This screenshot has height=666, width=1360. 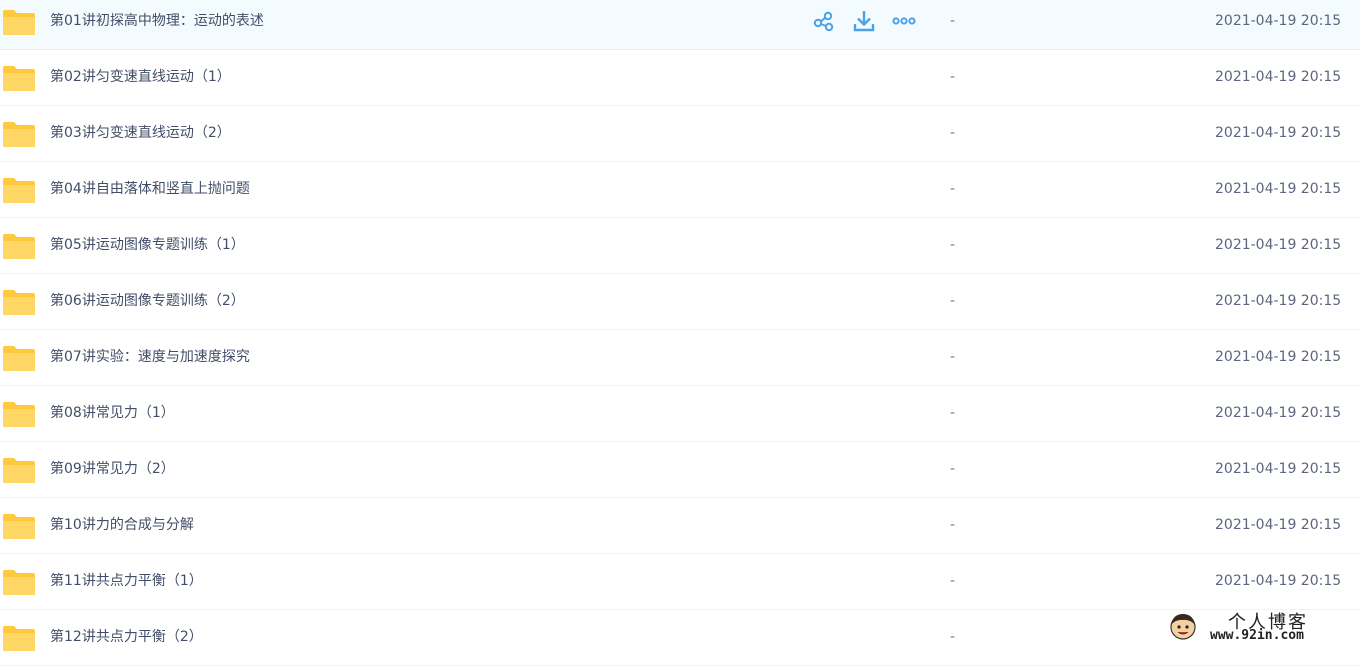 I want to click on file-name: 第02讲匀变速直线运动（1）, so click(x=140, y=77).